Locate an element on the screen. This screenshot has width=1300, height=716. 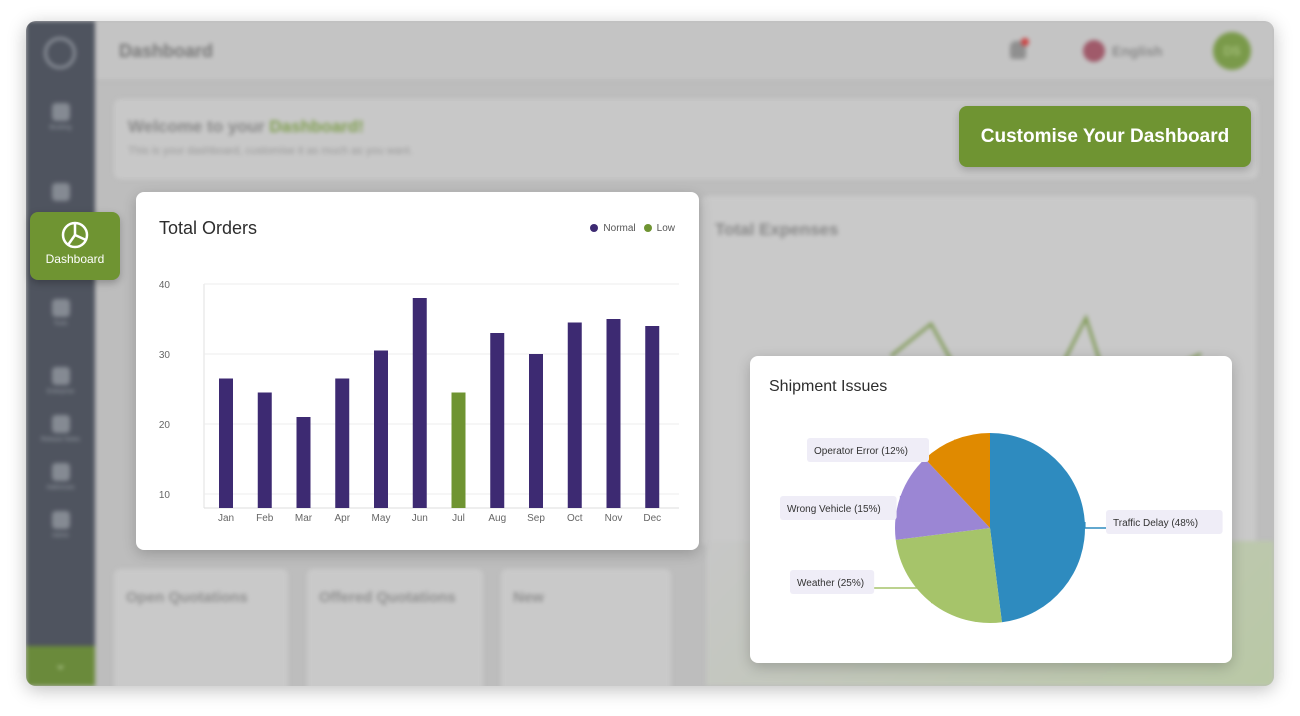
sidebar-item-booking: Booking is located at coordinates (60, 117).